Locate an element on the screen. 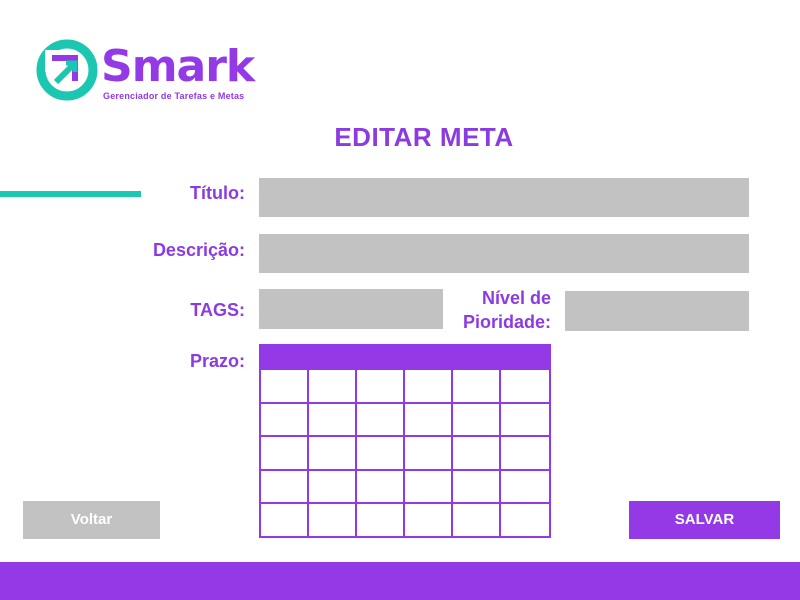 Image resolution: width=800 pixels, height=600 pixels. calendar-grid is located at coordinates (405, 453).